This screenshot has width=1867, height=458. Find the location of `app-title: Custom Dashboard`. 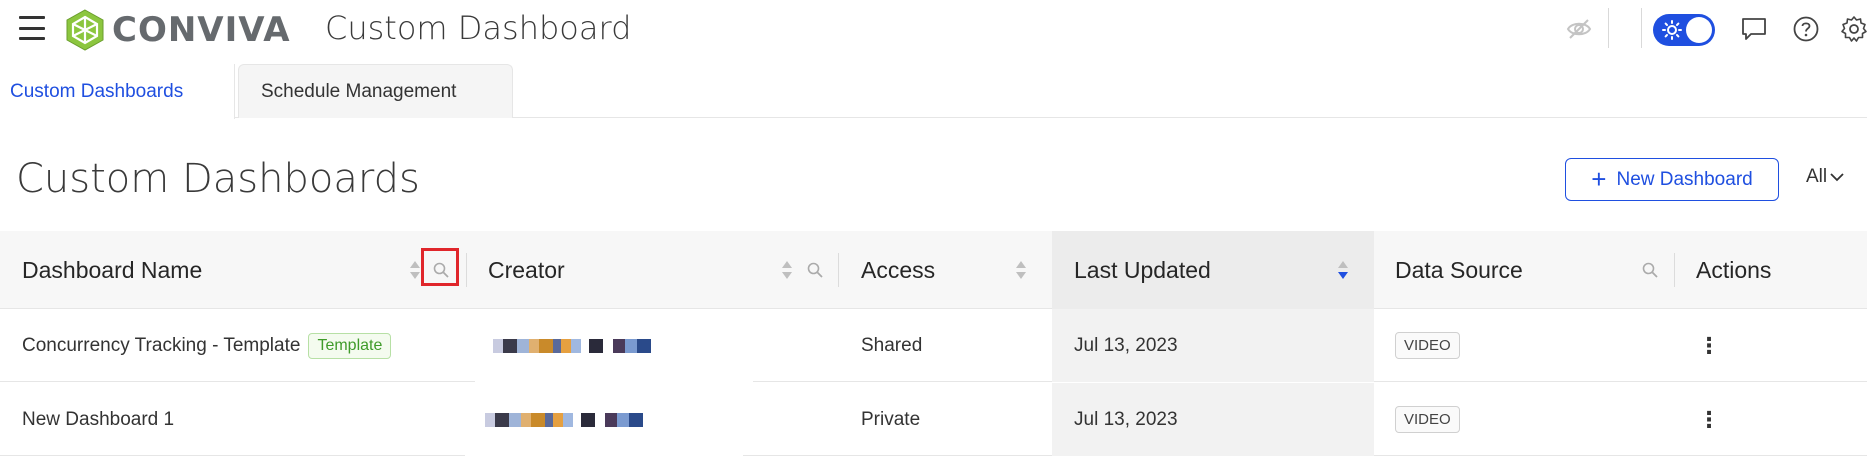

app-title: Custom Dashboard is located at coordinates (478, 28).